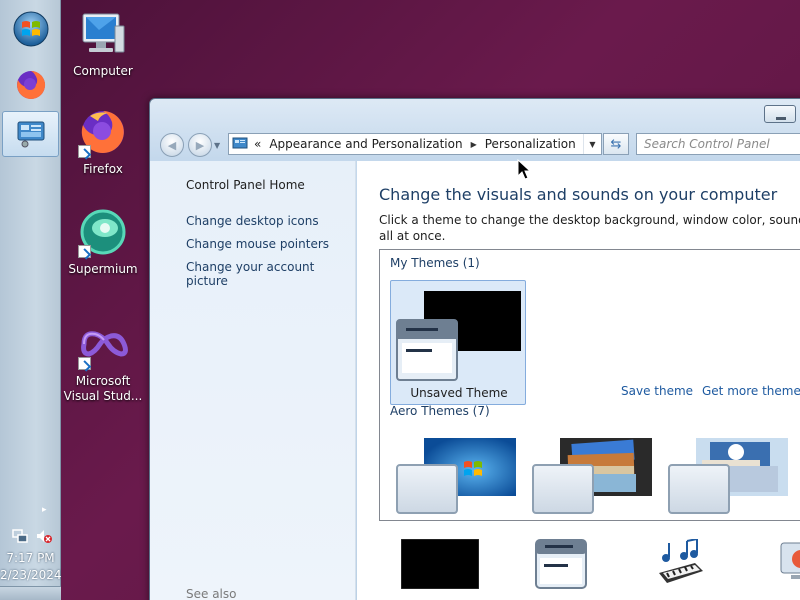 The width and height of the screenshot is (800, 600). What do you see at coordinates (257, 144) in the screenshot?
I see `breadcrumb-overflow: «` at bounding box center [257, 144].